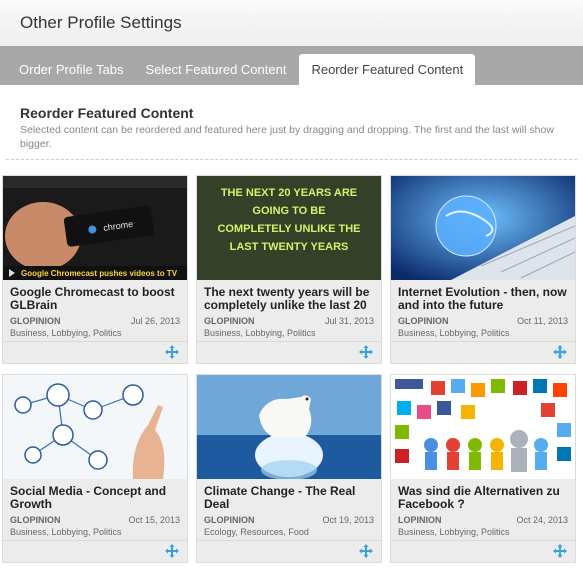 This screenshot has width=583, height=574. I want to click on svg-text: COMPLETELY UNLIKE THE, so click(288, 229).